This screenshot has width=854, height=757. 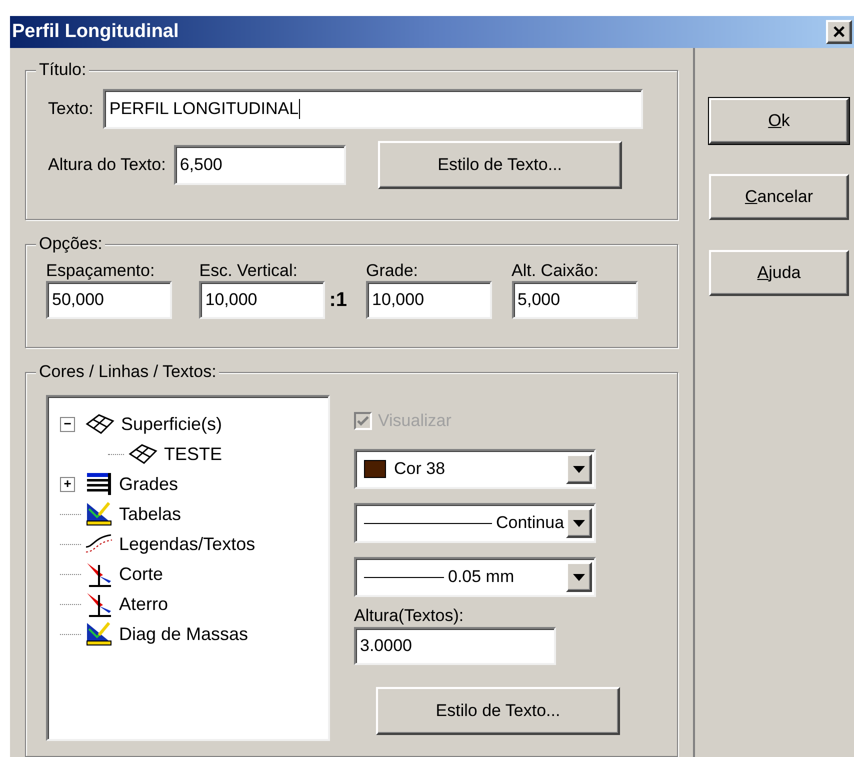 I want to click on text-field: PERFIL LONGITUDINAL, so click(x=373, y=109).